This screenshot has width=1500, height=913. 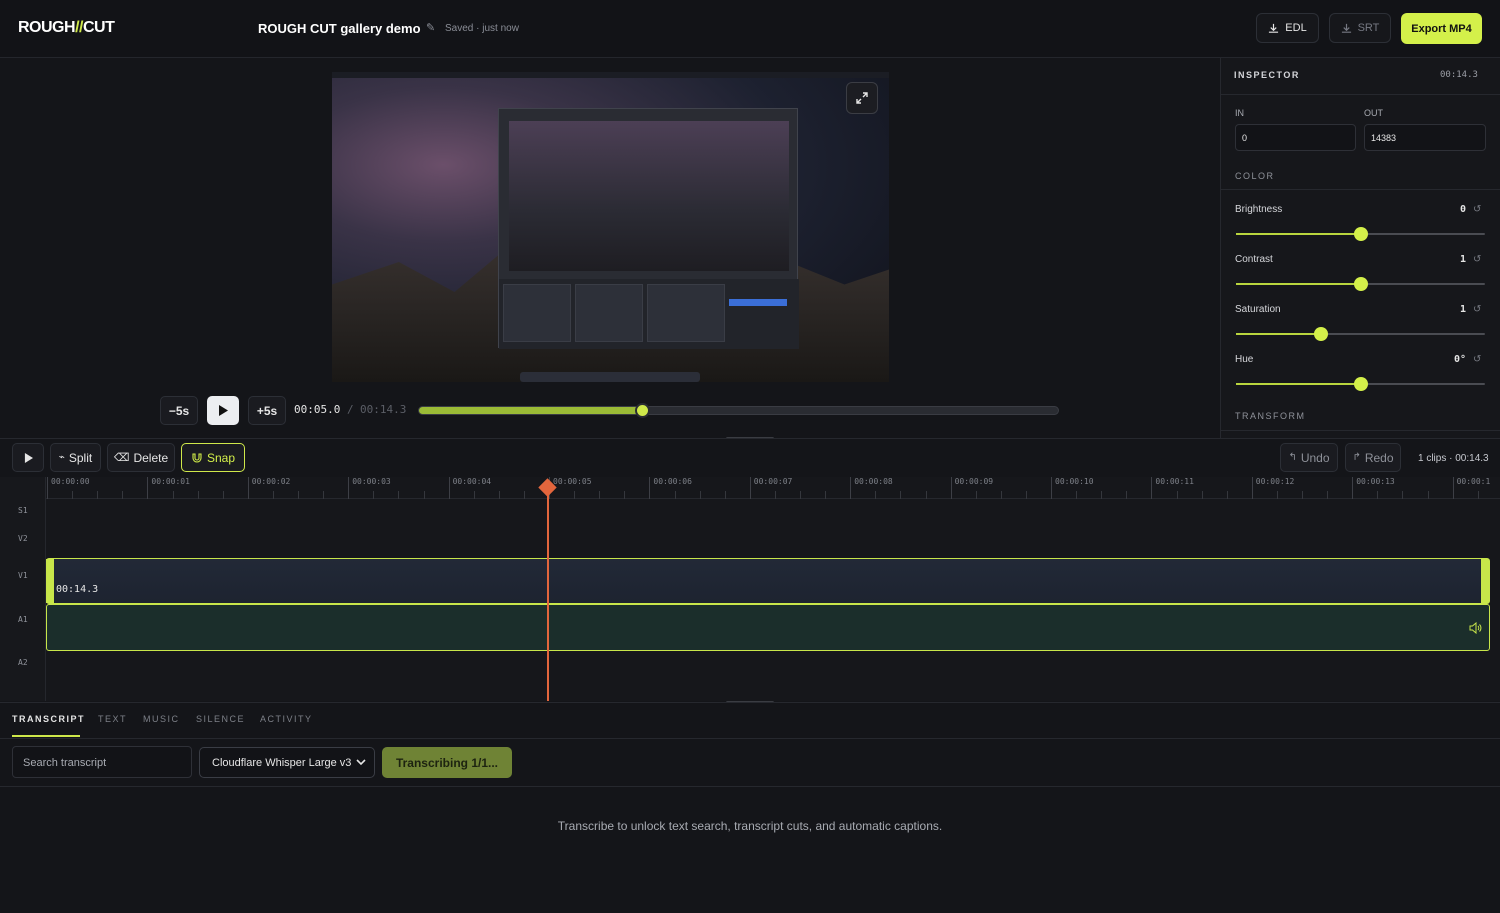 What do you see at coordinates (768, 581) in the screenshot?
I see `video-clip` at bounding box center [768, 581].